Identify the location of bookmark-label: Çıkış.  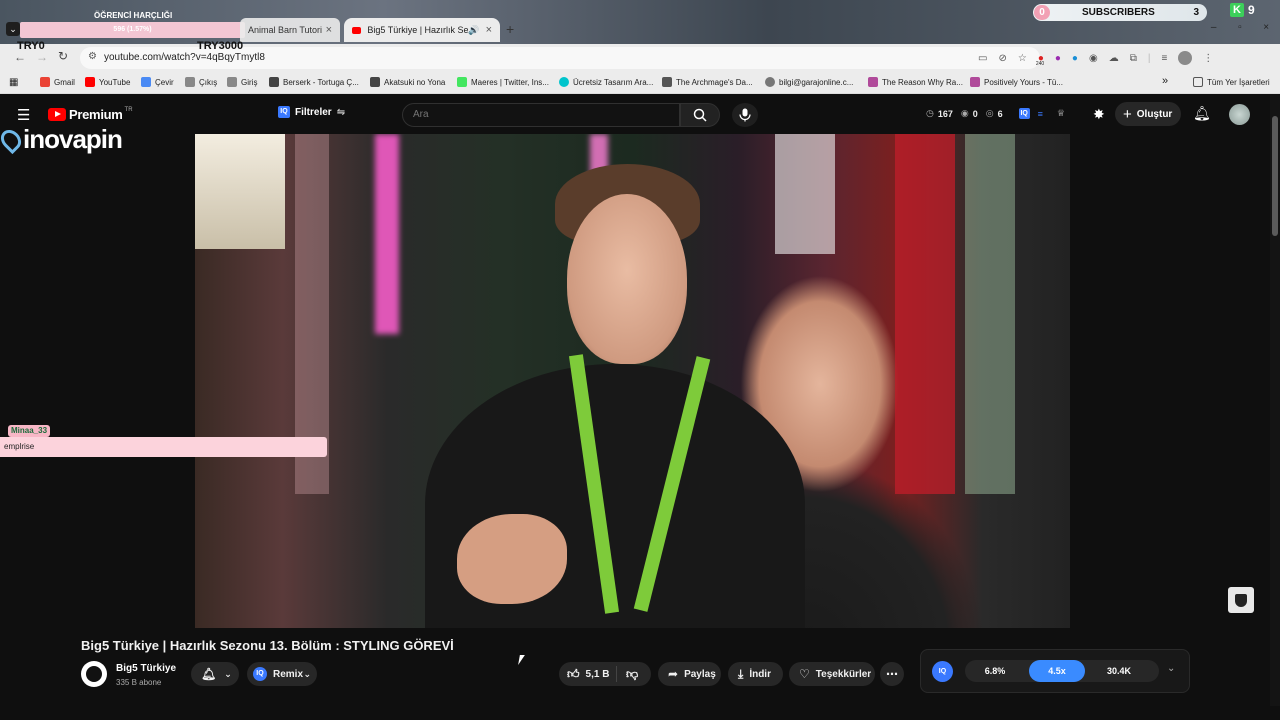
(208, 82).